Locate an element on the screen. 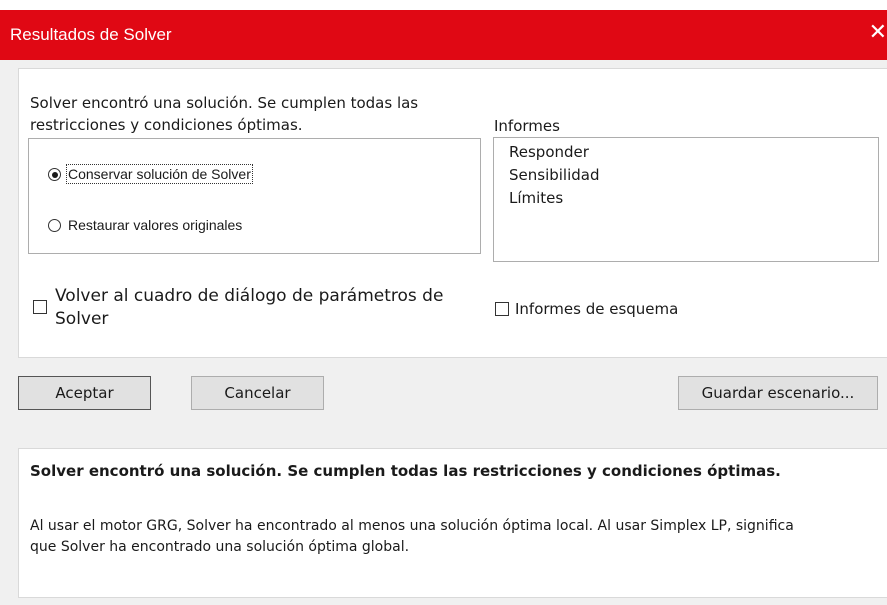 The image size is (887, 605). window-top-edge is located at coordinates (443, 5).